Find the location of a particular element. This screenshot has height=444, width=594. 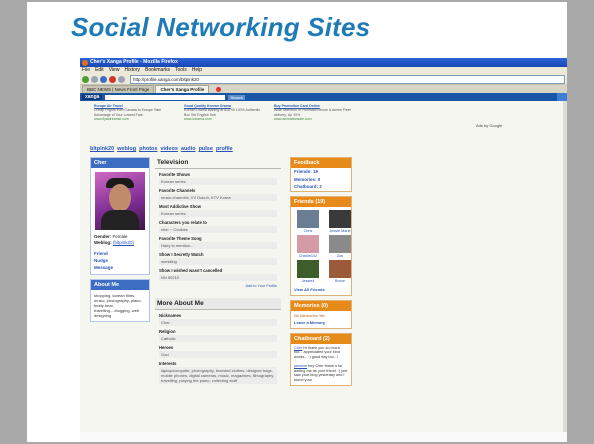

menu-edit: Edit is located at coordinates (99, 70).